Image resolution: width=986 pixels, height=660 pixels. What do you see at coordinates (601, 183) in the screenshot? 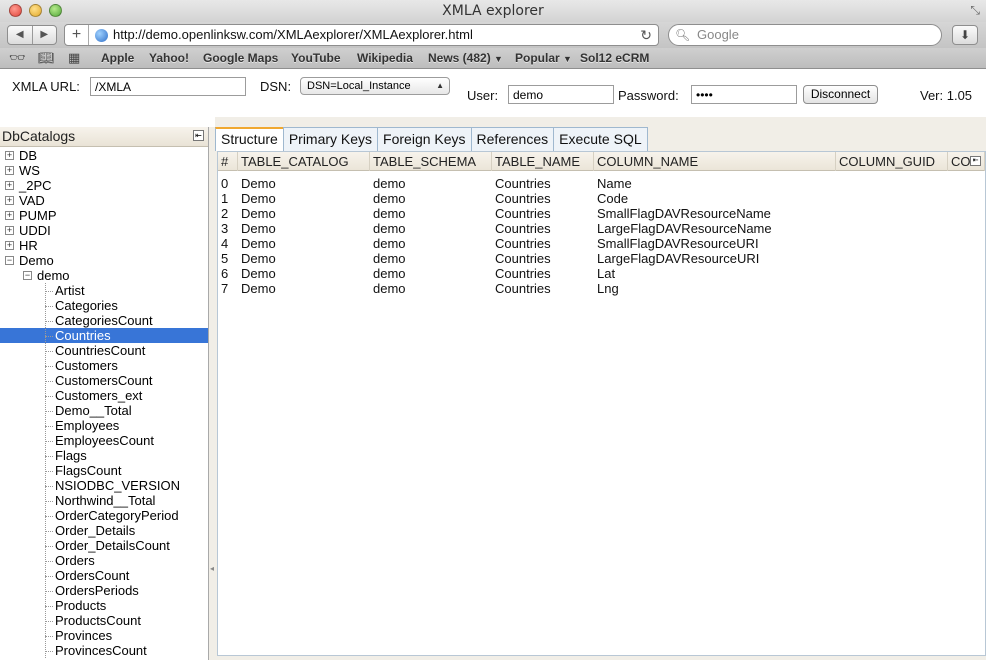
I see `table-row: 0 Demo demo Countries Name` at bounding box center [601, 183].